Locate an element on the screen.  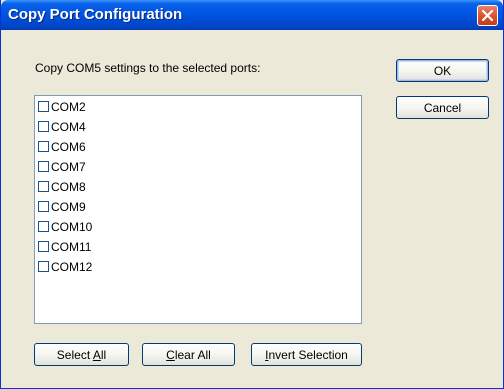
ok-button-label: OK is located at coordinates (442, 70).